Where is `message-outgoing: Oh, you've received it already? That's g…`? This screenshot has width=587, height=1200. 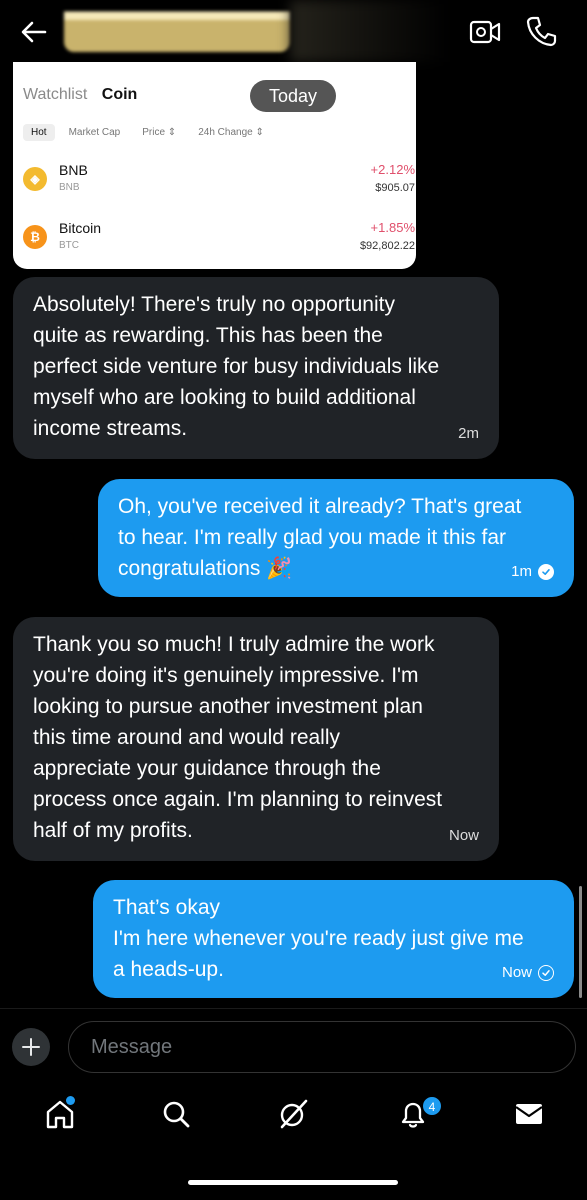 message-outgoing: Oh, you've received it already? That's g… is located at coordinates (336, 538).